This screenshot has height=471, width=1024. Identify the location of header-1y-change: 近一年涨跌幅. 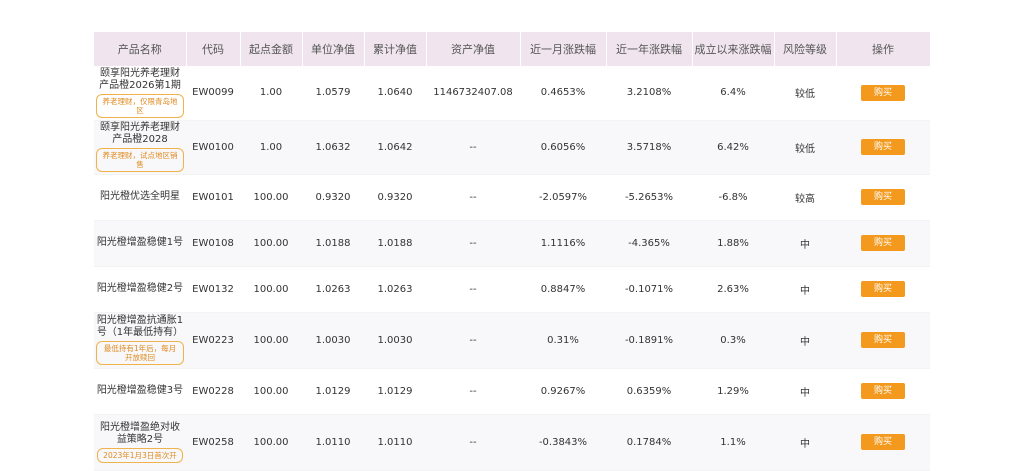
(649, 49).